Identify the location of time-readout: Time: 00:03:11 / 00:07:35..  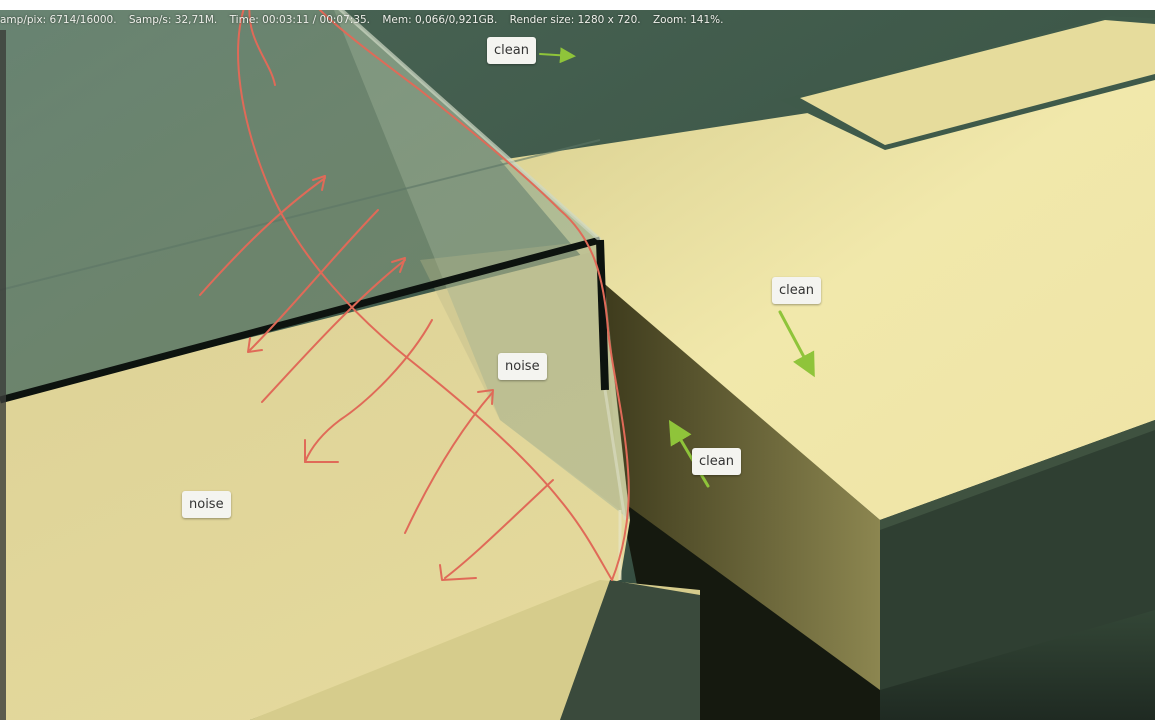
(300, 20).